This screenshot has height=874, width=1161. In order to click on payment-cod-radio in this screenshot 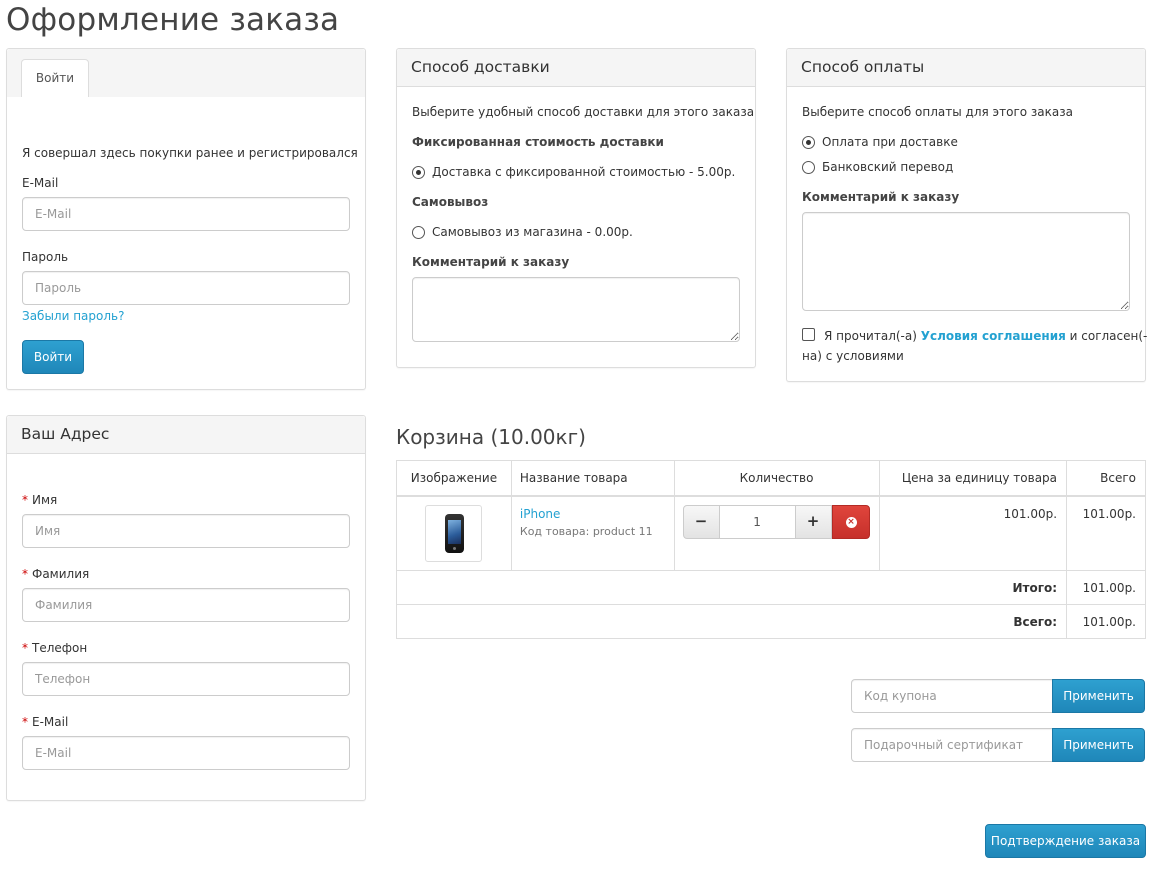, I will do `click(808, 142)`.